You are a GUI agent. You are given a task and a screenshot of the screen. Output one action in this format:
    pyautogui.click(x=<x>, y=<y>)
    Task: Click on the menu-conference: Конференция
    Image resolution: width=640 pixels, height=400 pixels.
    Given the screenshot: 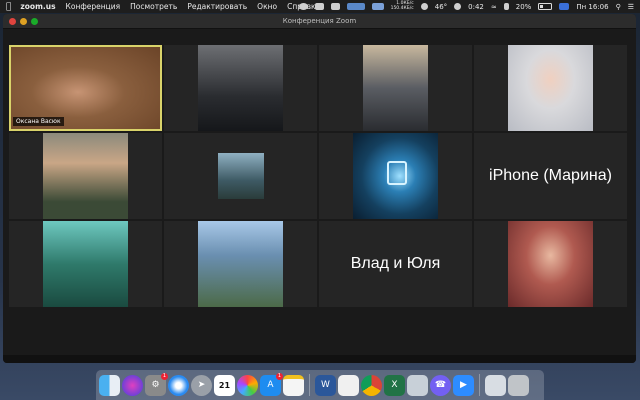 What is the action you would take?
    pyautogui.click(x=93, y=6)
    